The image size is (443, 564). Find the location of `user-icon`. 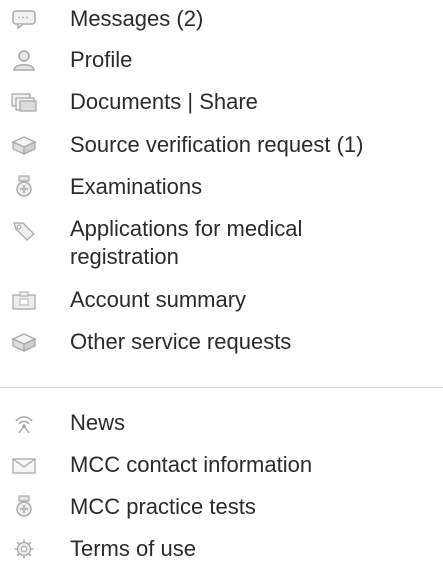

user-icon is located at coordinates (24, 60).